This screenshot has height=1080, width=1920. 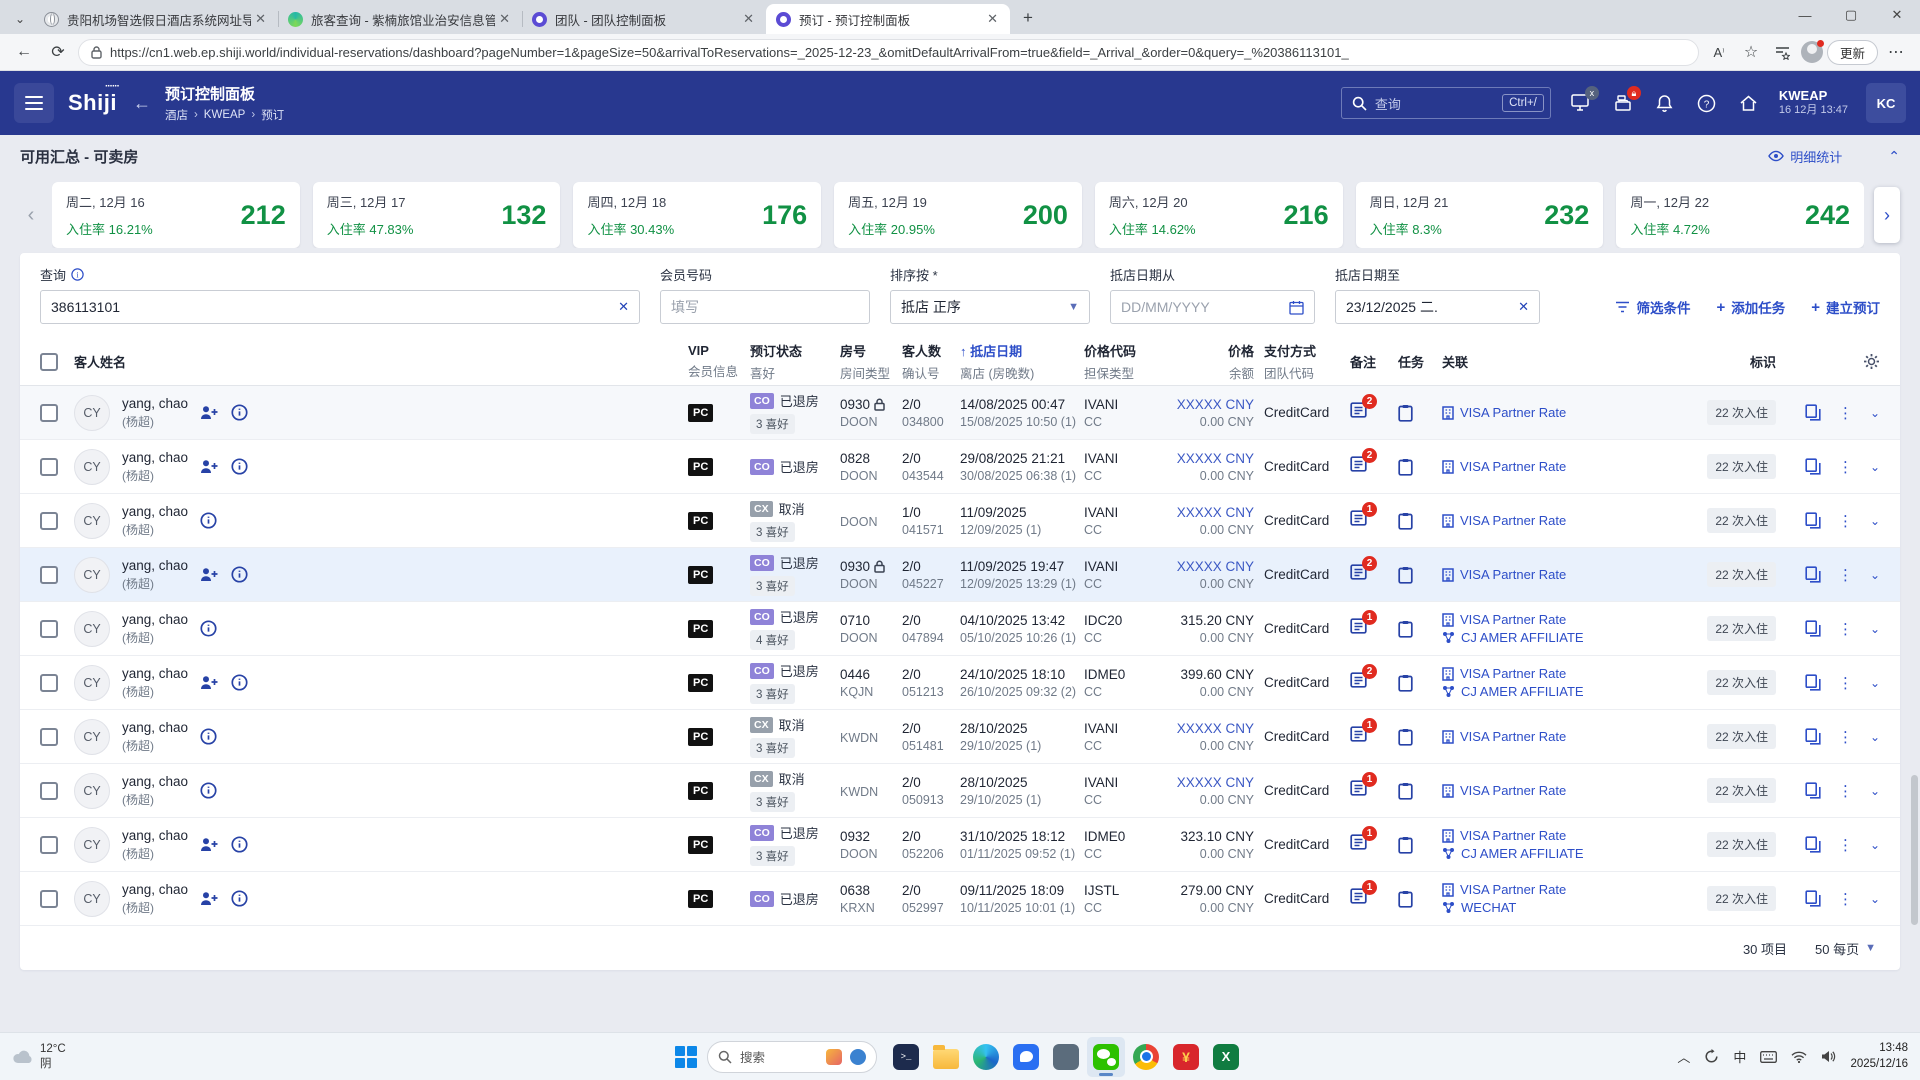 What do you see at coordinates (1218, 215) in the screenshot?
I see `availability-card: 周六, 12月 20 入住率 14.62% 216` at bounding box center [1218, 215].